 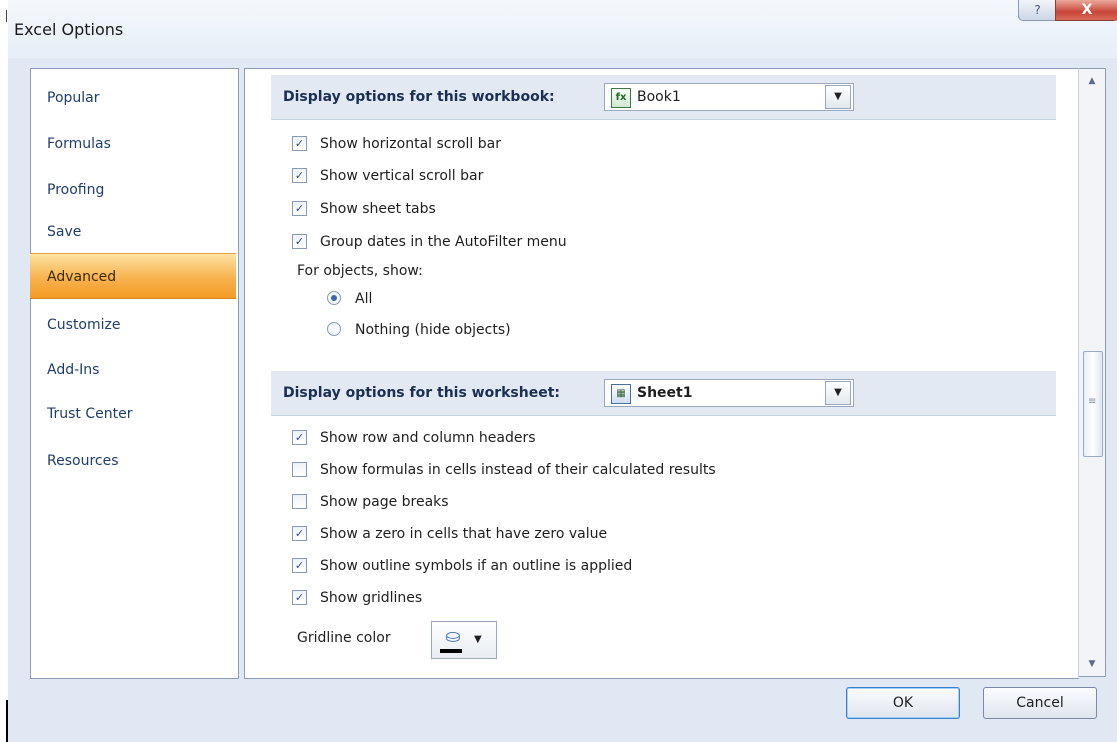 I want to click on radio-objects-all: All, so click(x=349, y=299).